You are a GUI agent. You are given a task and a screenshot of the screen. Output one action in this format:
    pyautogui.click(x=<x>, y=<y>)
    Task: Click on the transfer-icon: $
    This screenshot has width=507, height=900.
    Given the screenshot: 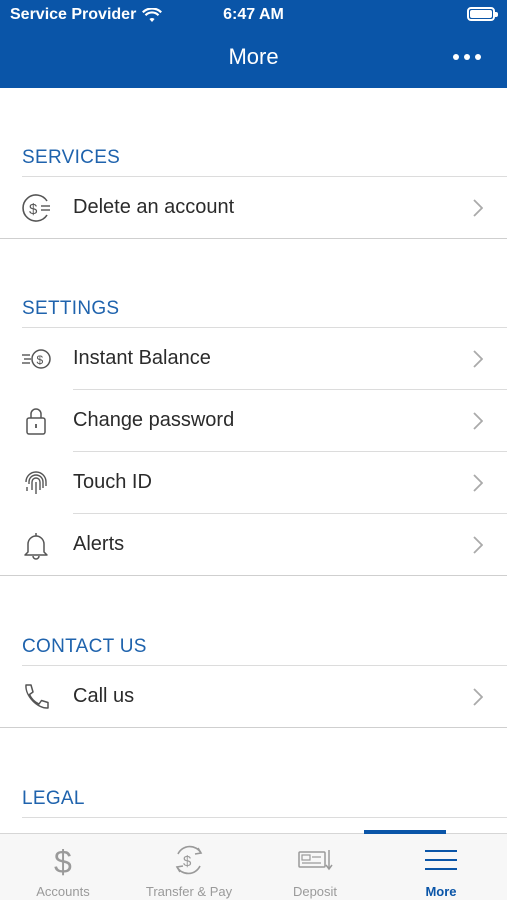 What is the action you would take?
    pyautogui.click(x=189, y=860)
    